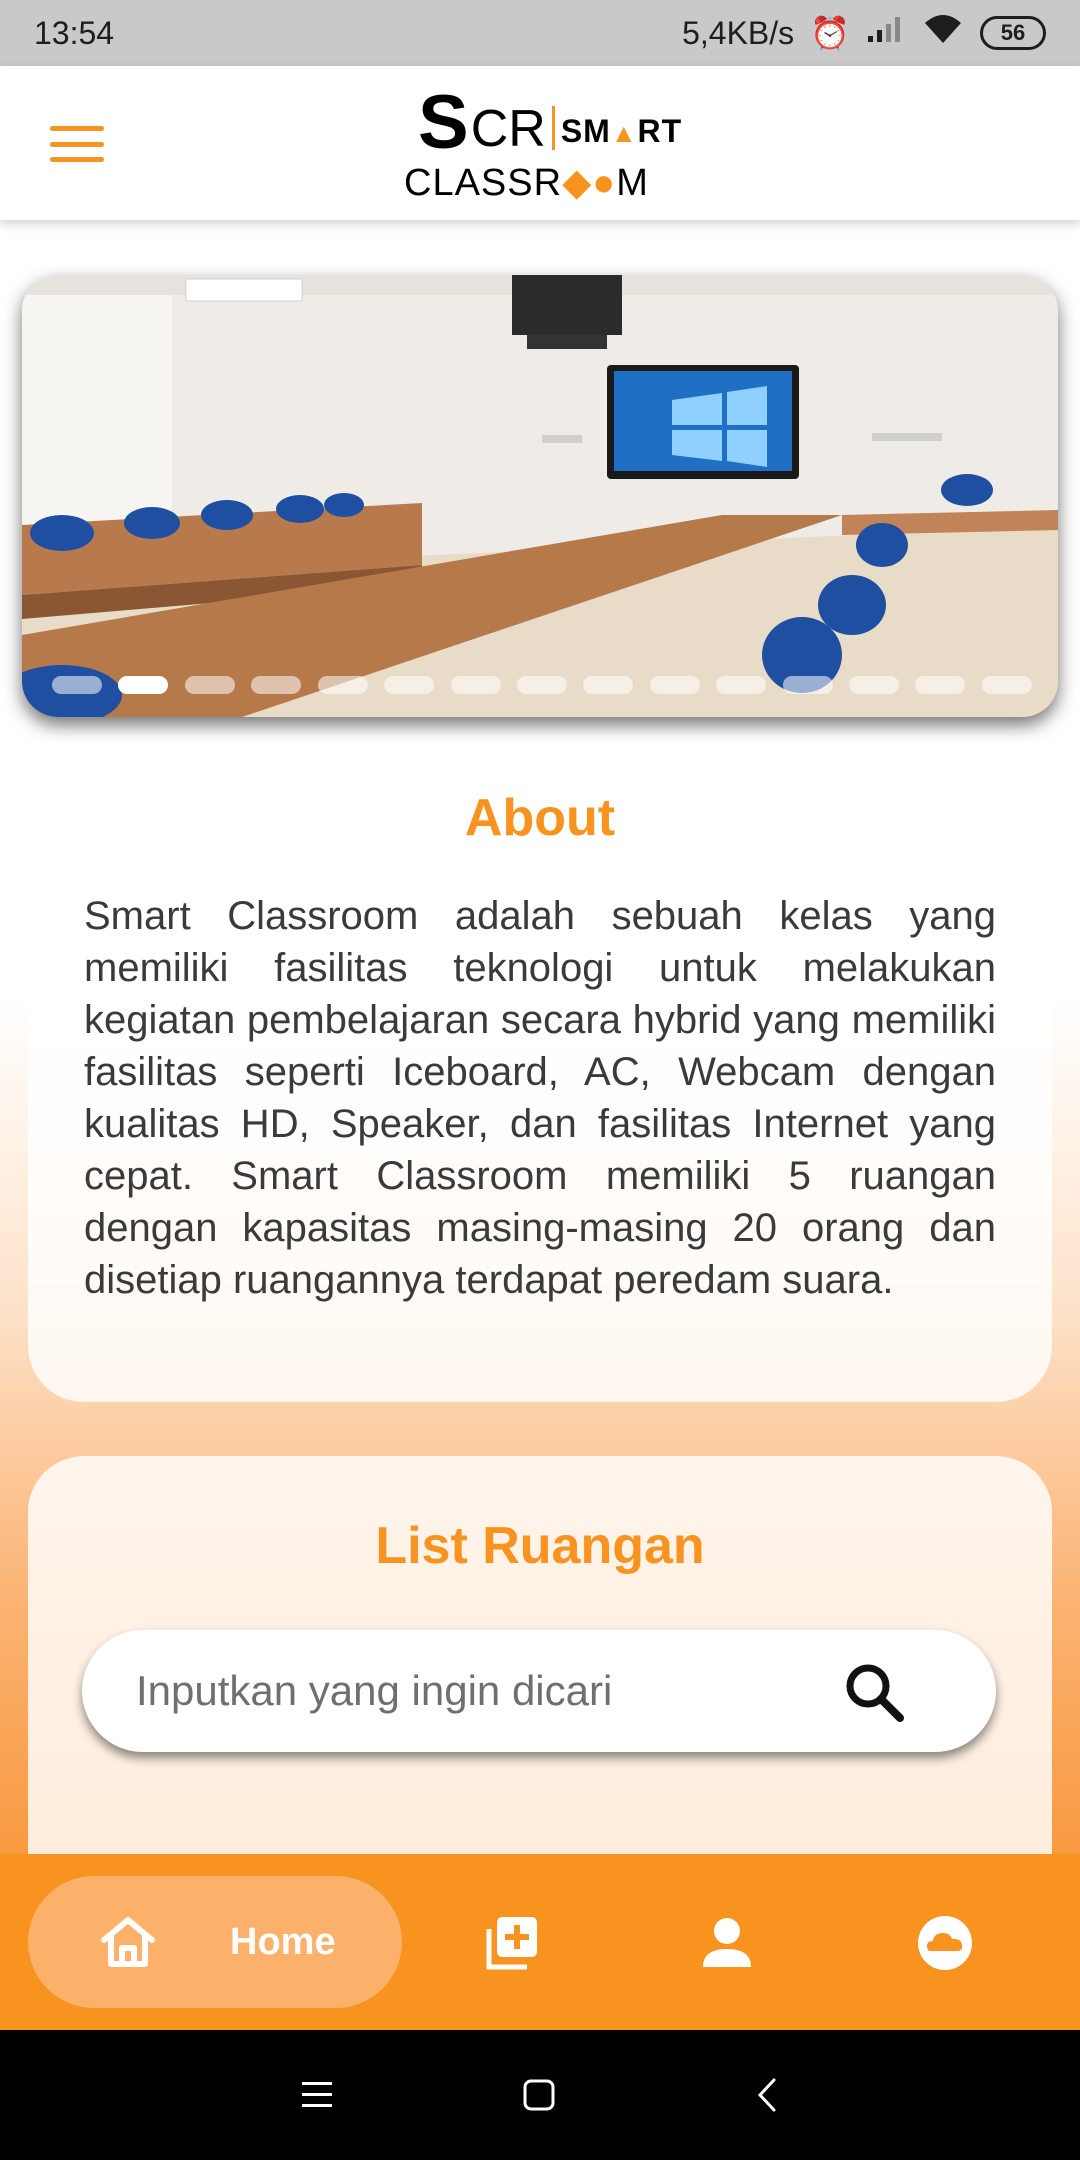  I want to click on status-time: 13:54, so click(74, 32).